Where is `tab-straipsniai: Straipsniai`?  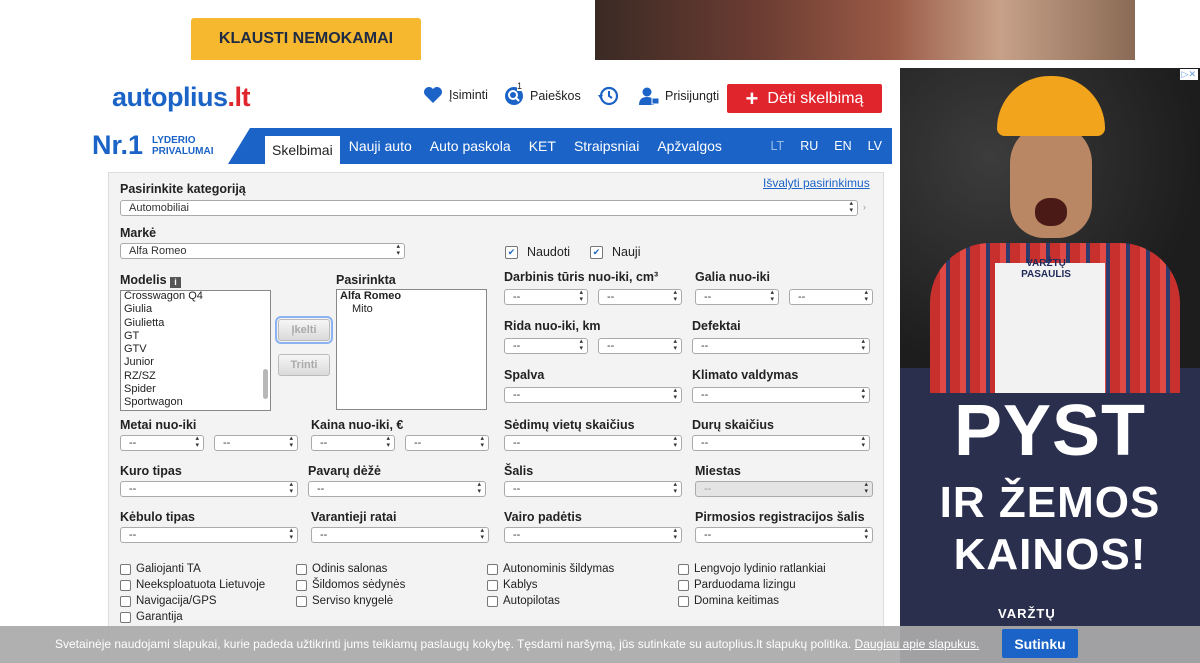
tab-straipsniai: Straipsniai is located at coordinates (606, 146).